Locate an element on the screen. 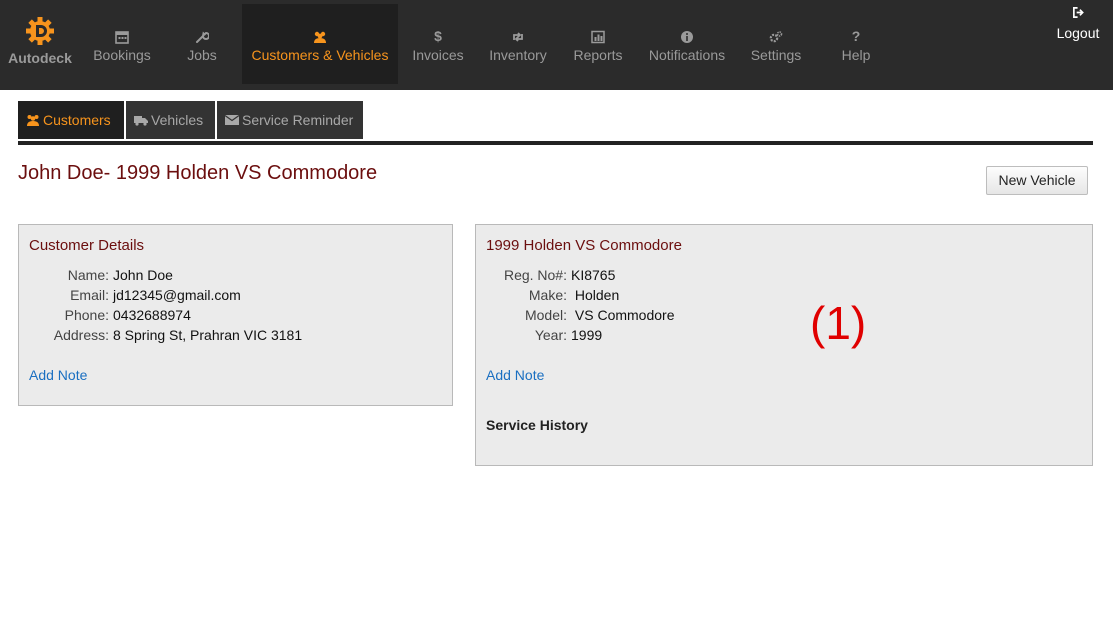  tab-service-reminder: Service Reminder is located at coordinates (290, 120).